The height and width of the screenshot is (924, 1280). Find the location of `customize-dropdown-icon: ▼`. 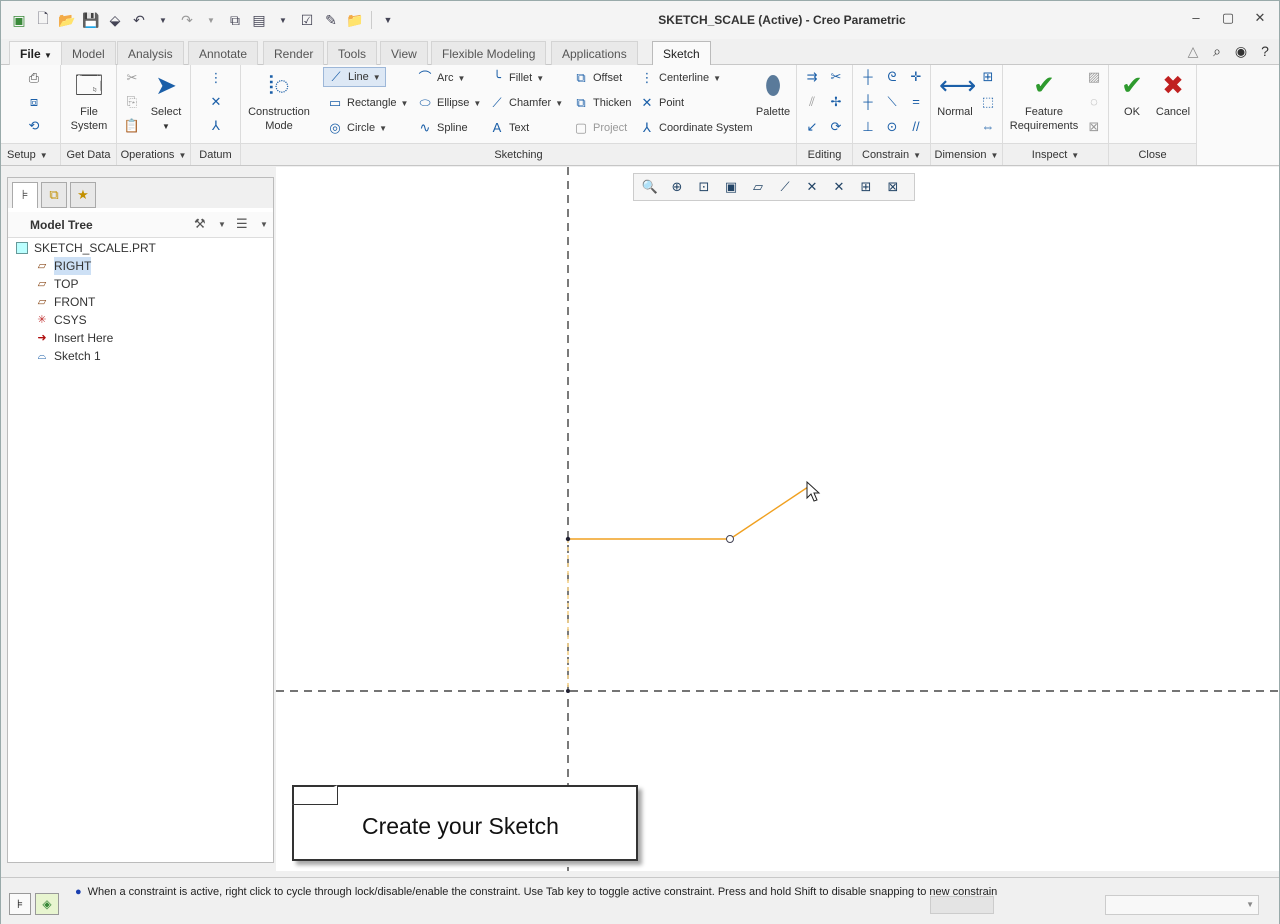

customize-dropdown-icon: ▼ is located at coordinates (388, 20).